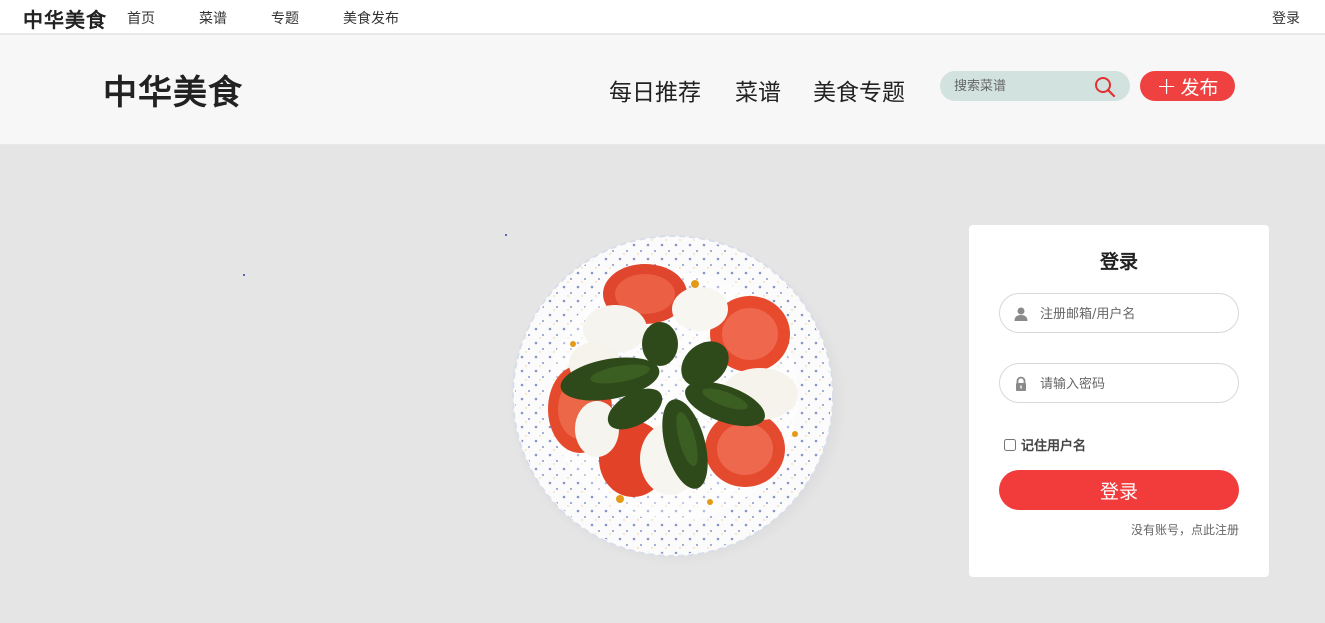 This screenshot has height=623, width=1325. What do you see at coordinates (758, 90) in the screenshot?
I see `nav-recipes: 菜谱` at bounding box center [758, 90].